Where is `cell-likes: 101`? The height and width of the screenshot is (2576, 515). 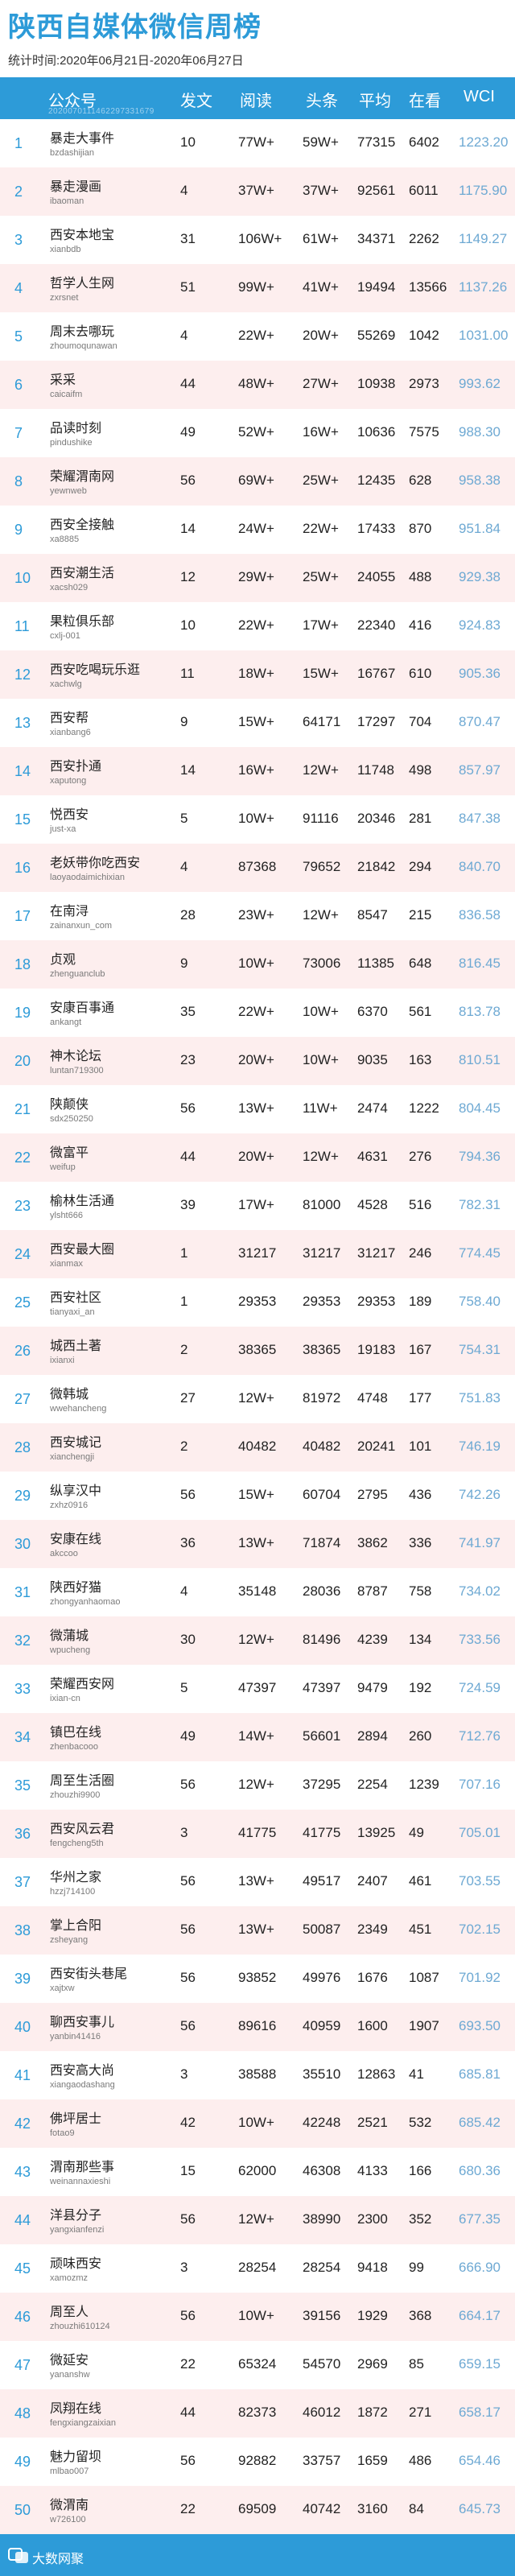 cell-likes: 101 is located at coordinates (420, 1446).